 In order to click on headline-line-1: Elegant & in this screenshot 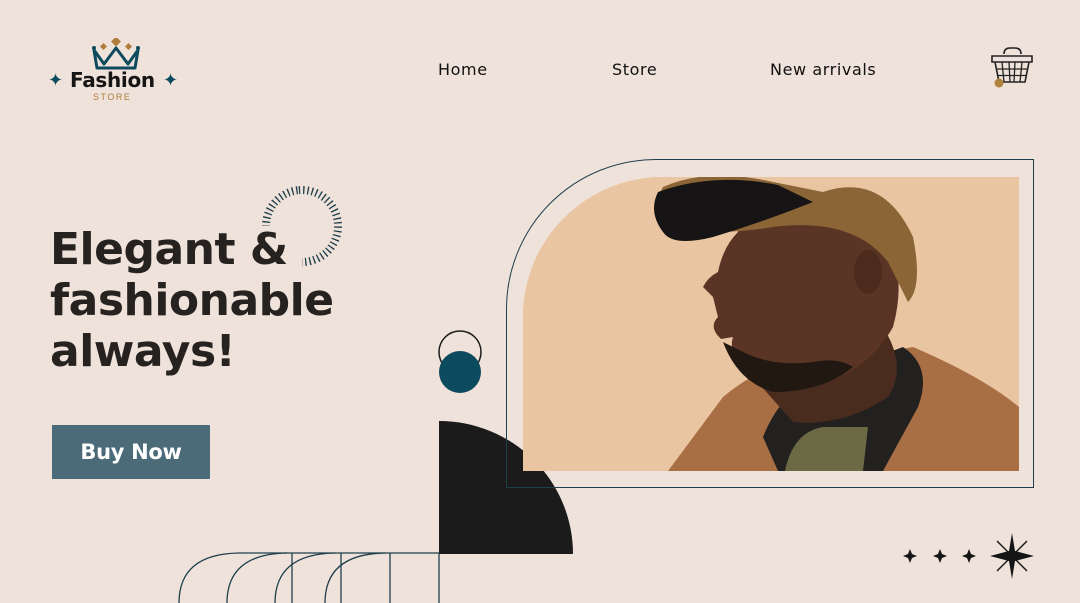, I will do `click(169, 249)`.